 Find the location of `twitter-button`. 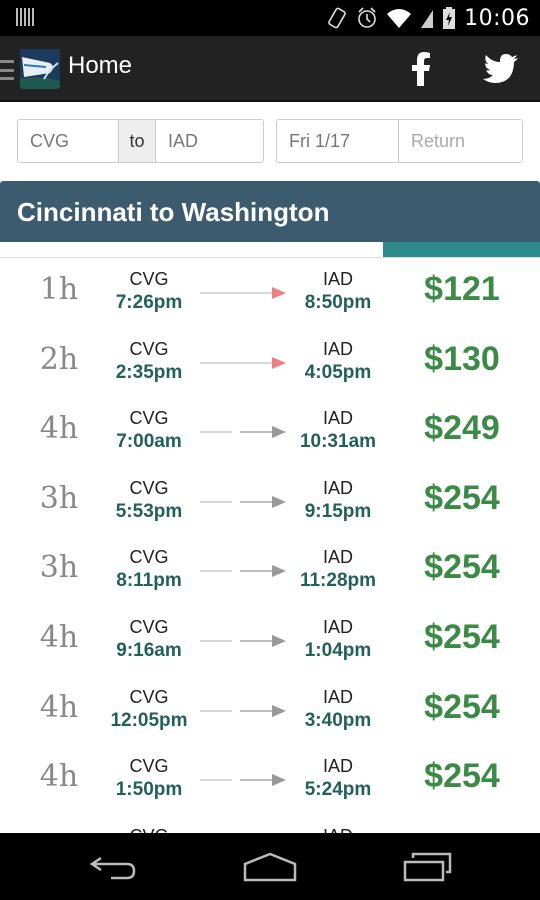

twitter-button is located at coordinates (501, 69).